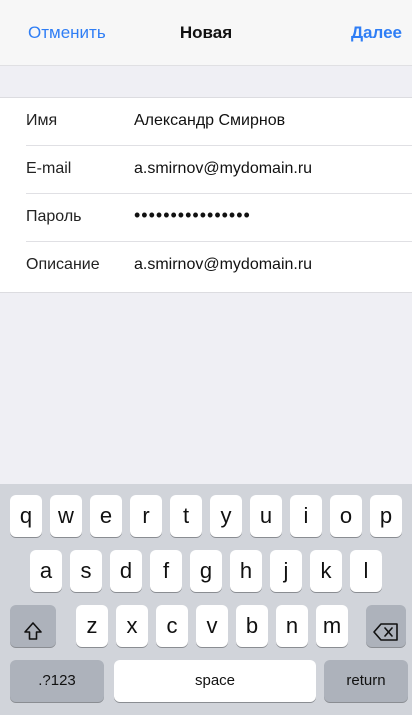 The height and width of the screenshot is (715, 412). I want to click on key-g: g, so click(206, 571).